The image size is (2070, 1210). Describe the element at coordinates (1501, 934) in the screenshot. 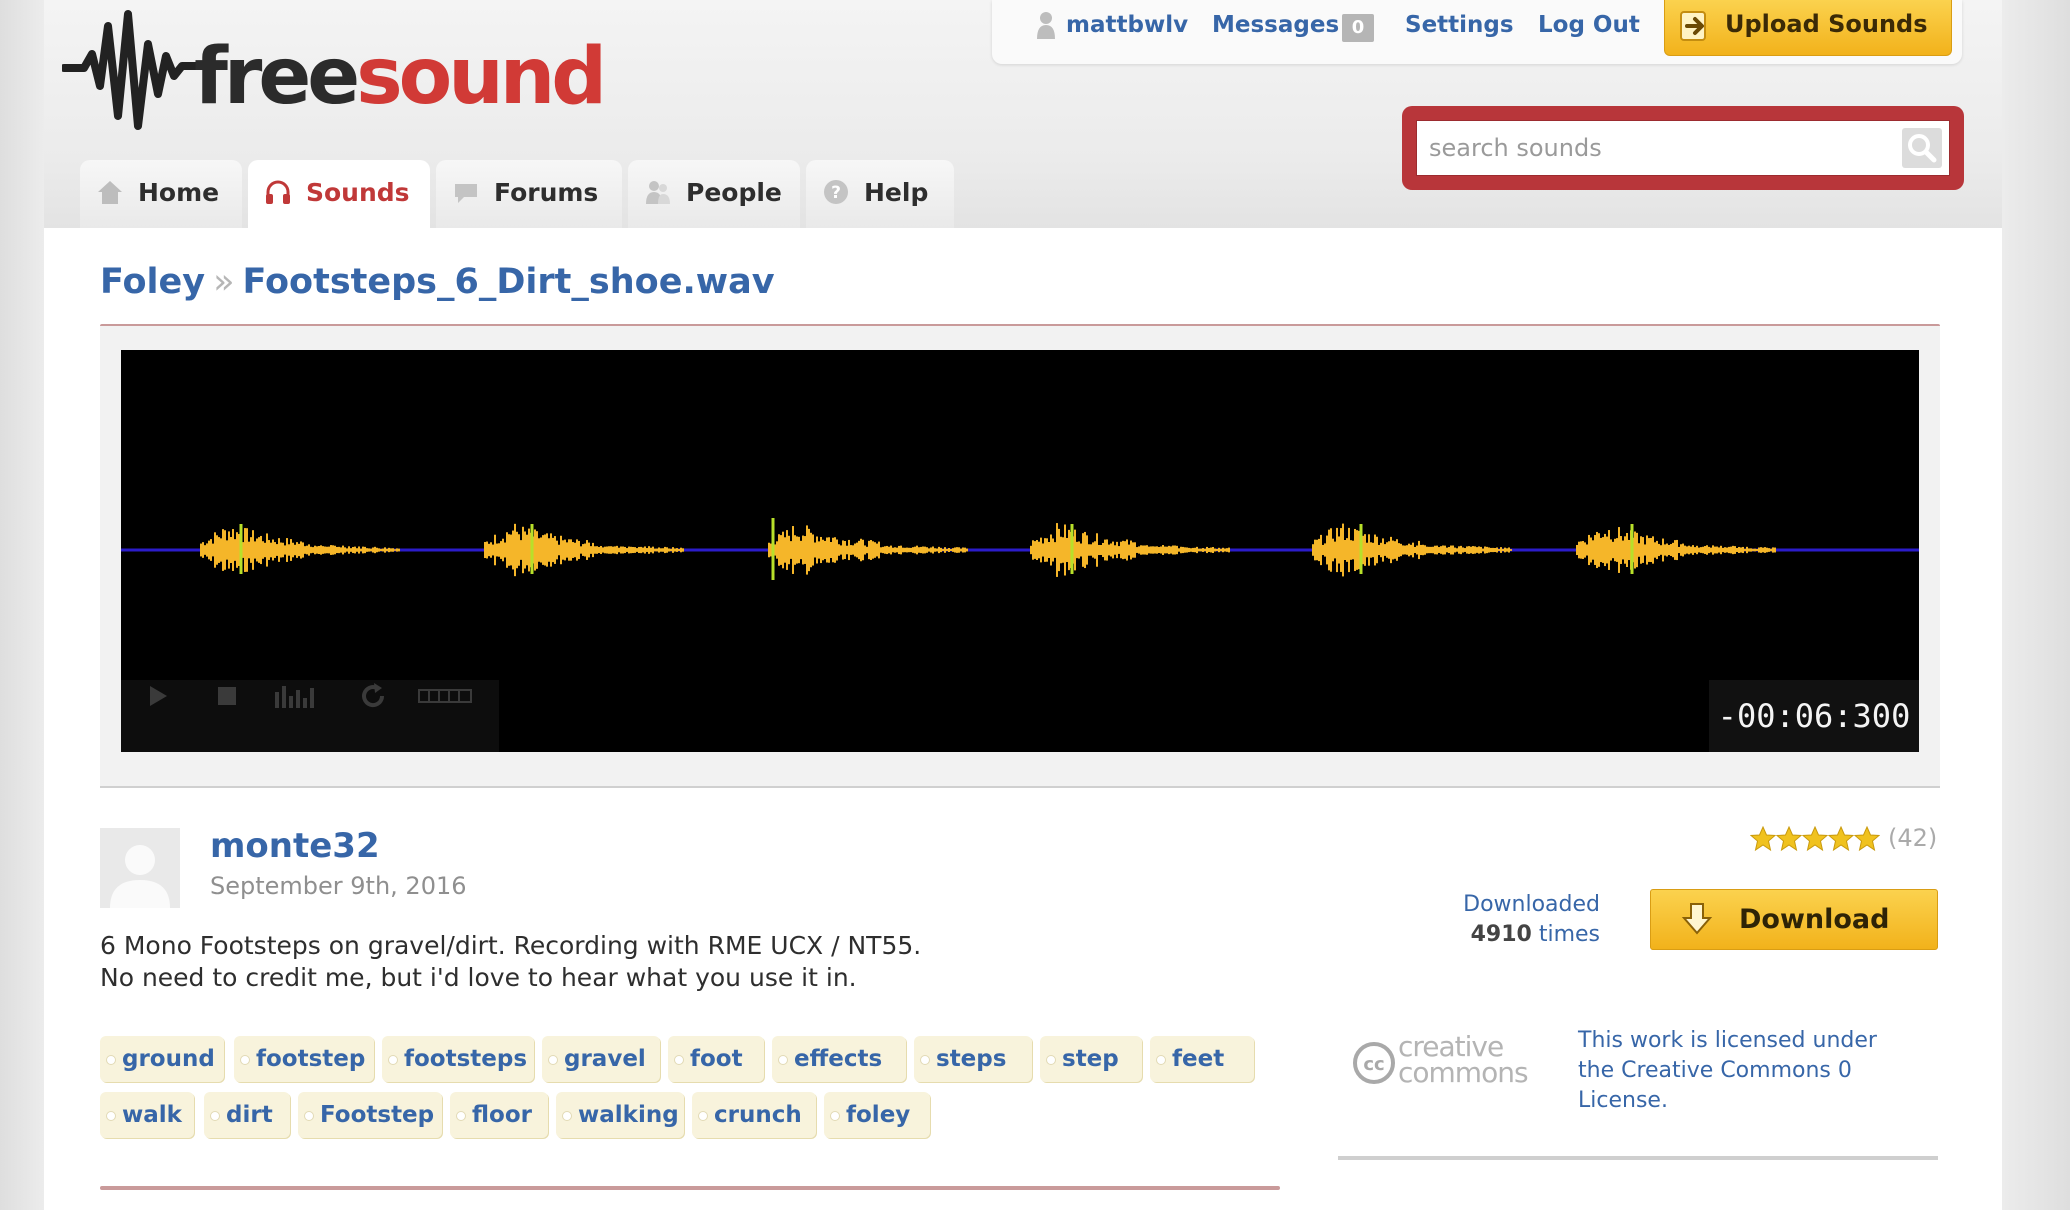

I see `download-count-number: 4910` at that location.